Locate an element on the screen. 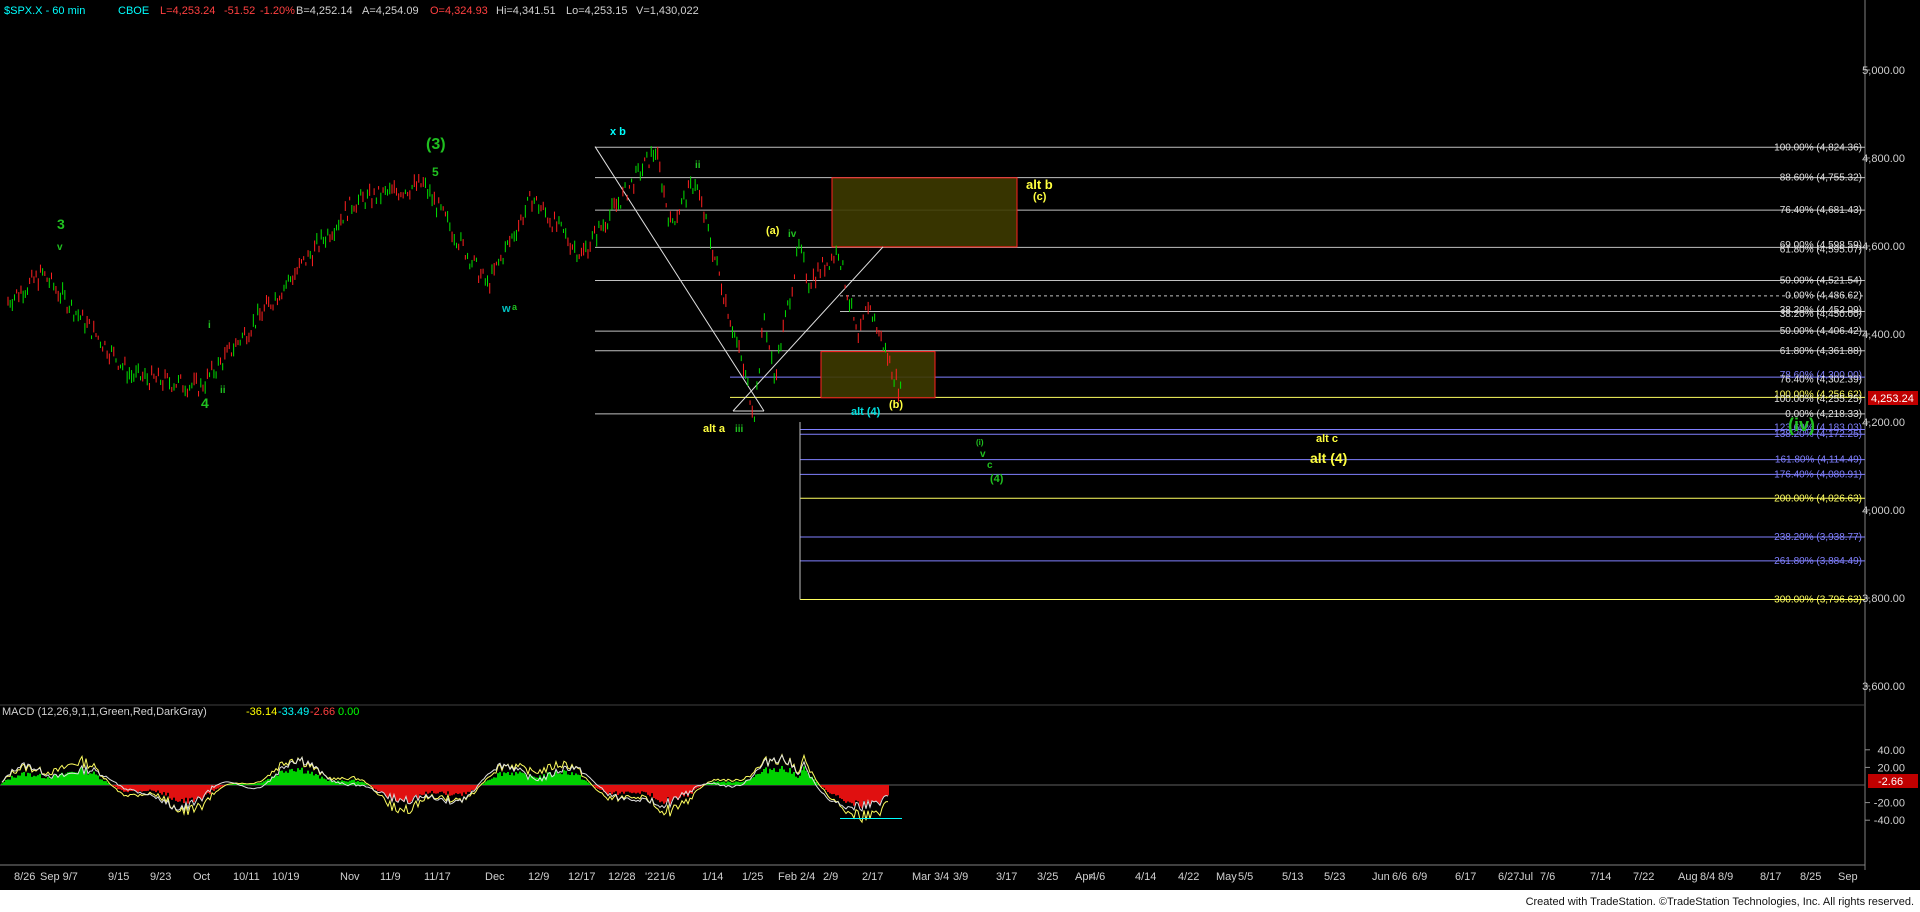  date-tick-label: 7/22 is located at coordinates (1643, 877).